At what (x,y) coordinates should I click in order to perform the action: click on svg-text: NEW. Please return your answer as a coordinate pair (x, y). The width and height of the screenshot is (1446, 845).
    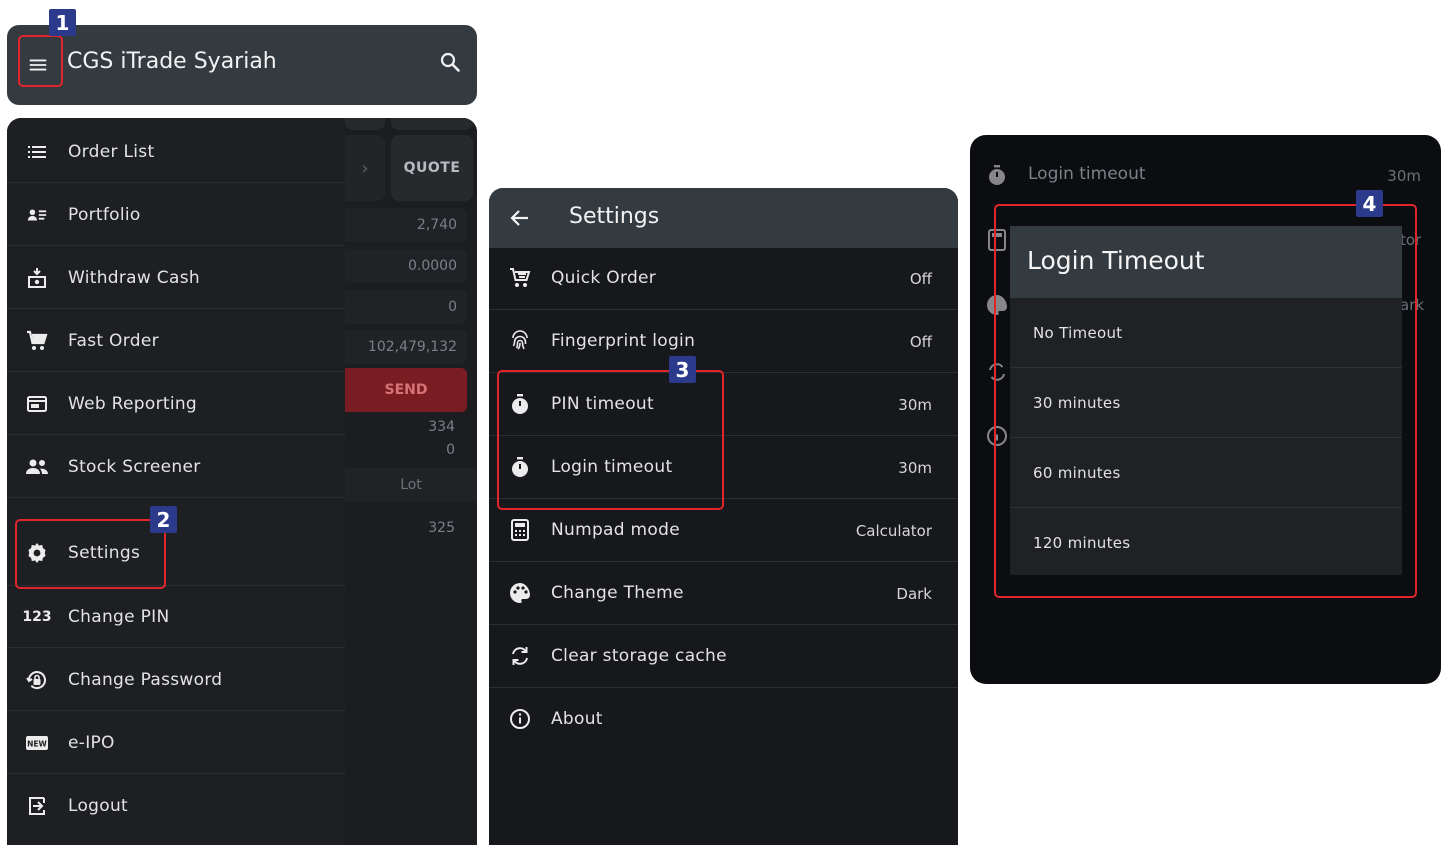
    Looking at the image, I should click on (37, 744).